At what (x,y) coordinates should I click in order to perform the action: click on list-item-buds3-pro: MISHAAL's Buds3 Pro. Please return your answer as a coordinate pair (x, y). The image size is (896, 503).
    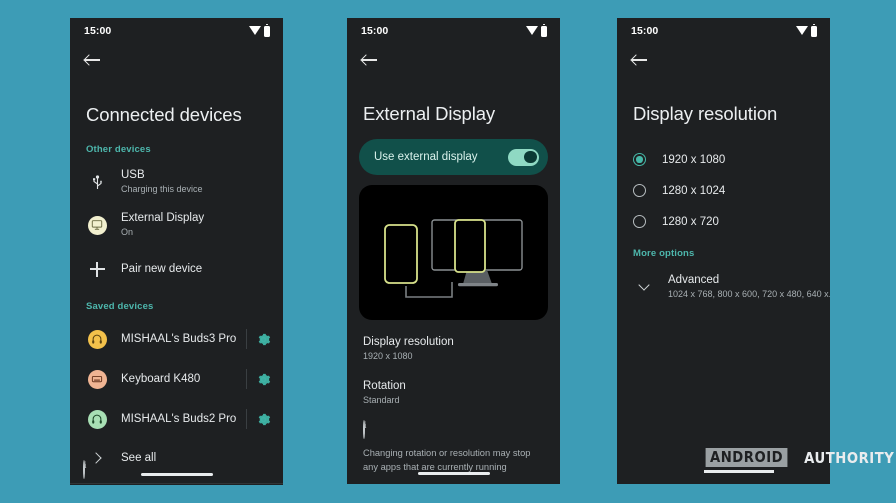
    Looking at the image, I should click on (176, 339).